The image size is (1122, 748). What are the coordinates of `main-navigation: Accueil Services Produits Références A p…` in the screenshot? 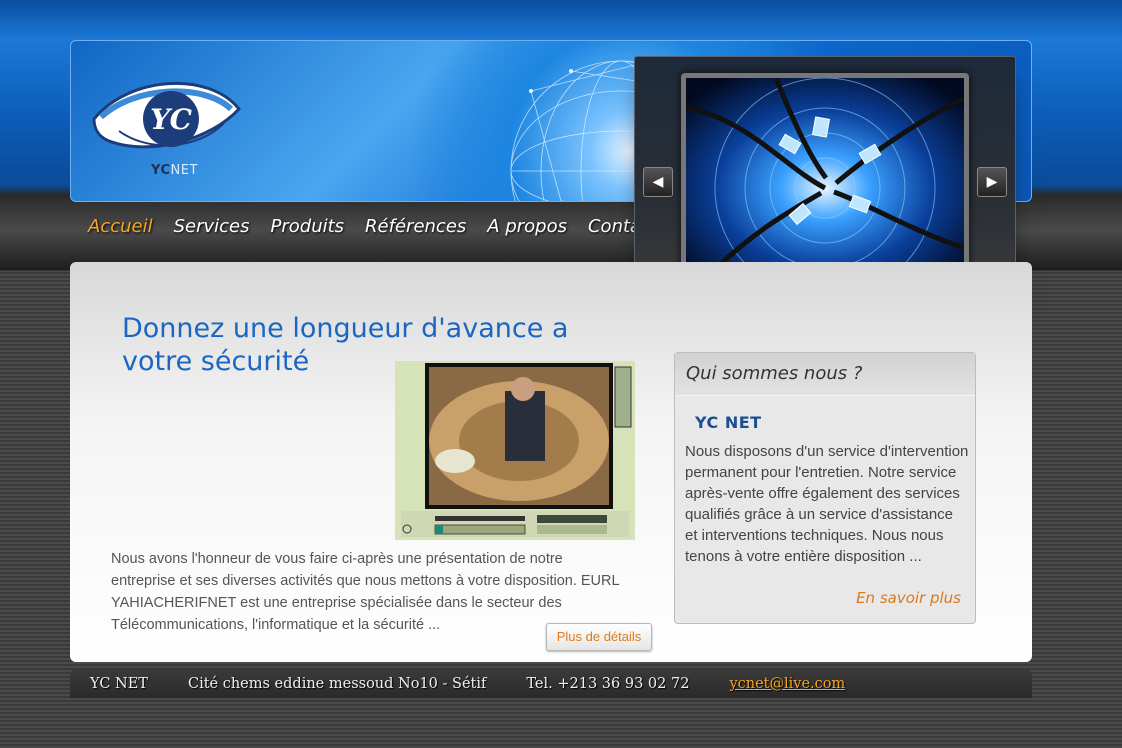 It's located at (383, 226).